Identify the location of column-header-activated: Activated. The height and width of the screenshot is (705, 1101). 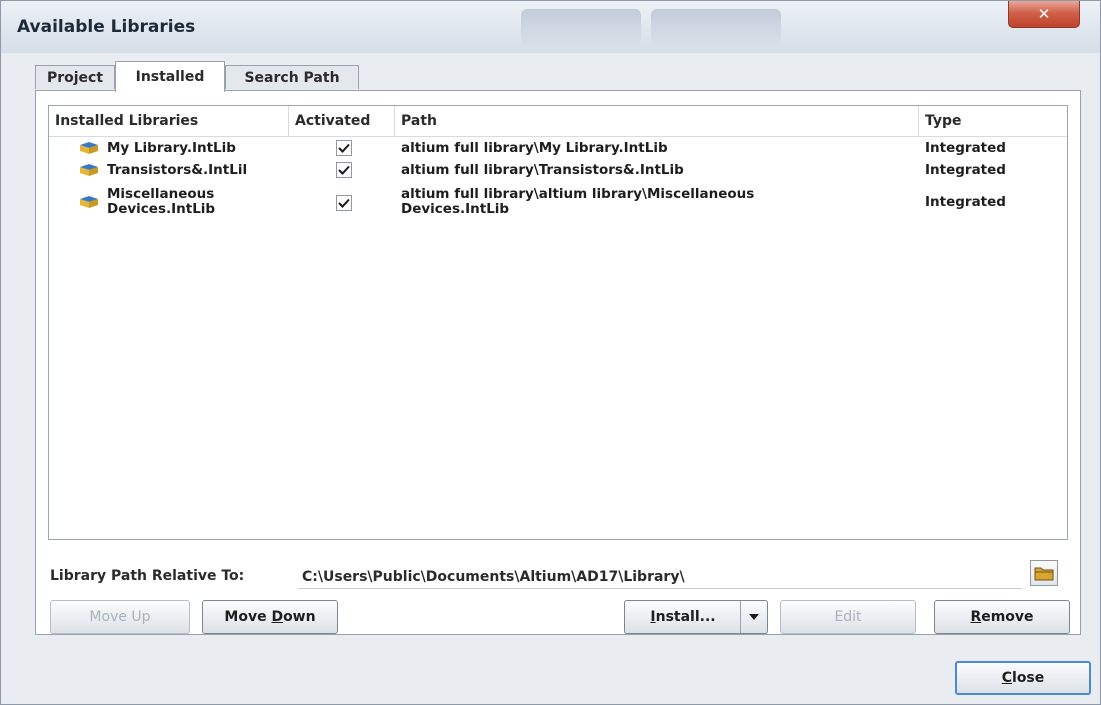
(342, 121).